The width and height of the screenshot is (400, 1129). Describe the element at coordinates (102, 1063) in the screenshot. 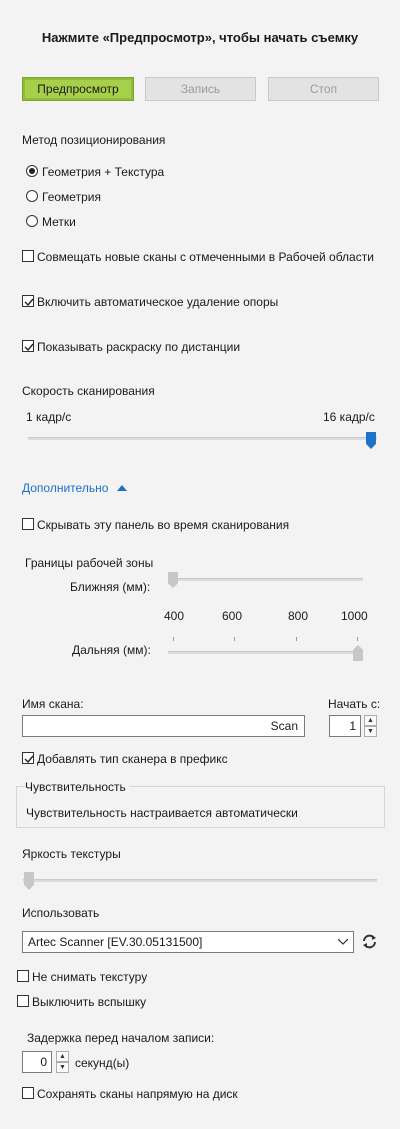

I see `delay-unit-label: секунд(ы)` at that location.